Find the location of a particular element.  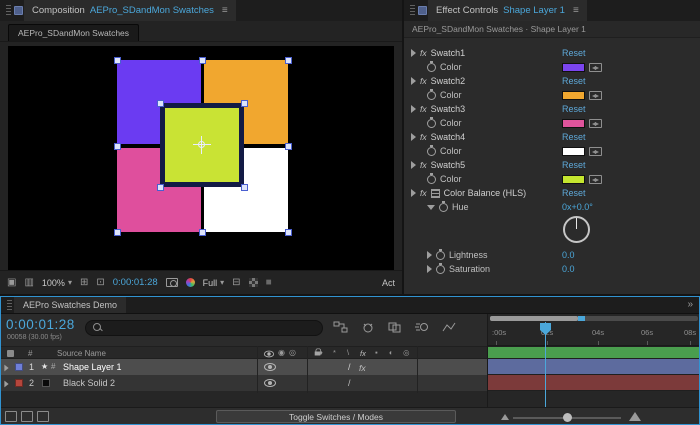

time-ruler: :00s 02s 04s 06s 08s is located at coordinates (593, 334).